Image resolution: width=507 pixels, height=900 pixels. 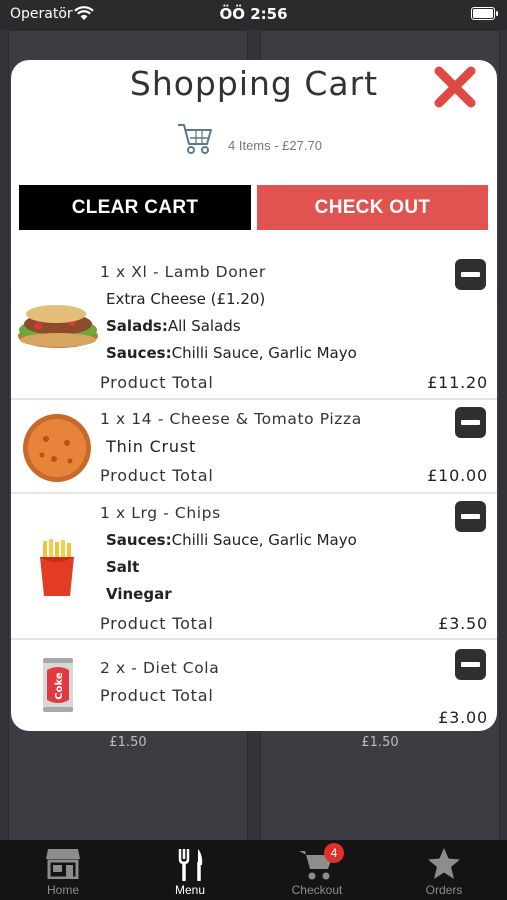 I want to click on tab-checkout: 4 Checkout, so click(x=317, y=870).